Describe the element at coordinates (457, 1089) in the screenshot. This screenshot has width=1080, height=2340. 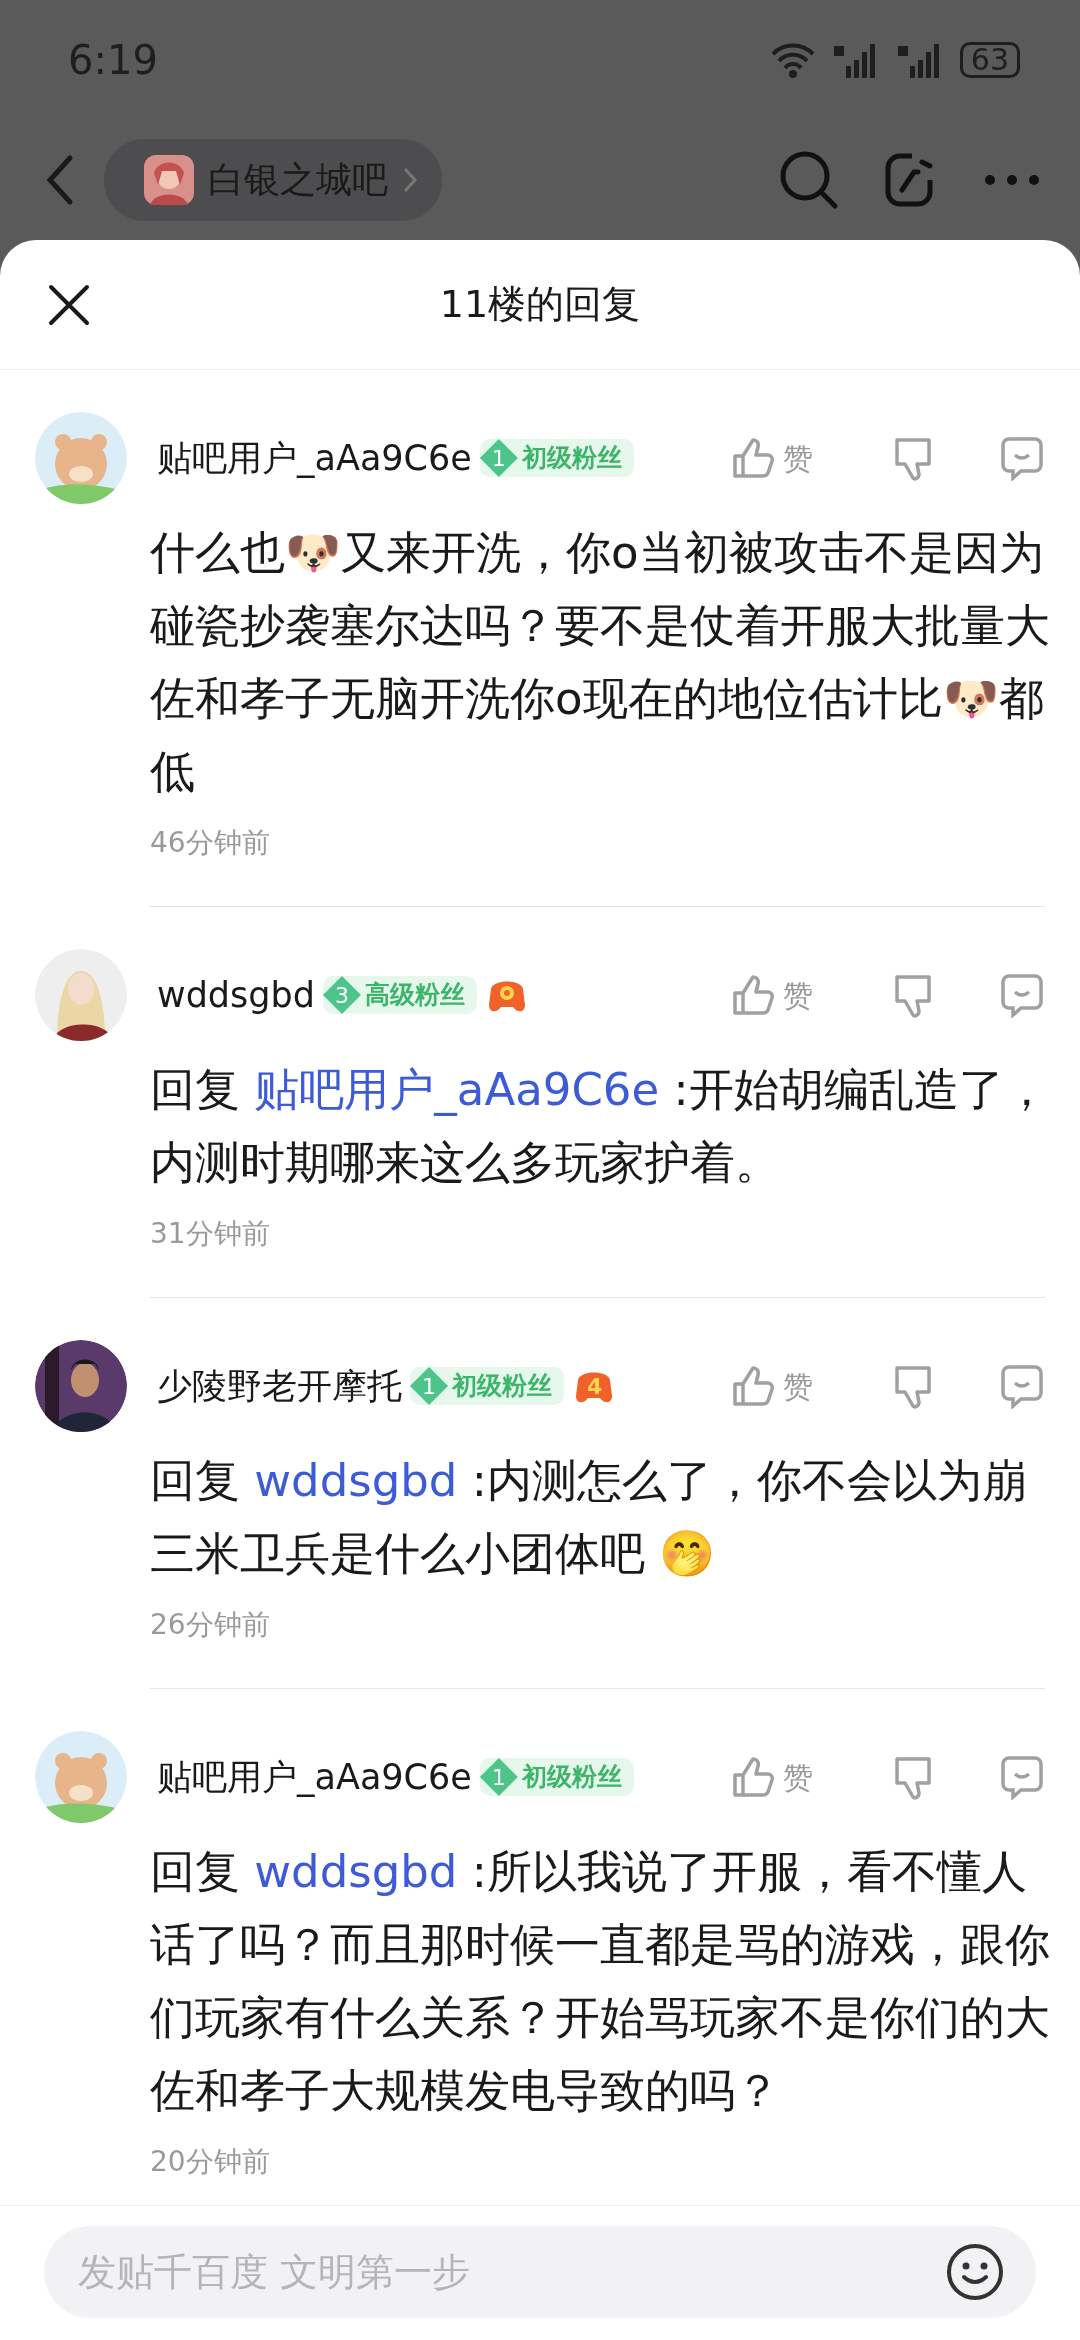
I see `reply-mention: 贴吧用户_aAa9C6e` at that location.